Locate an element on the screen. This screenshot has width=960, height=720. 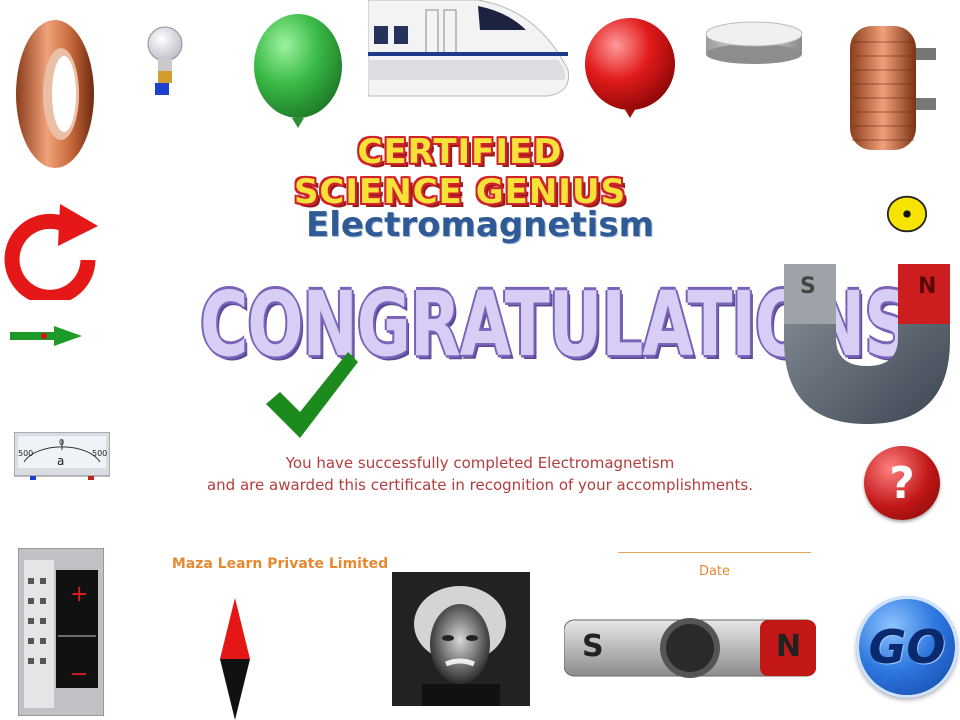
green-balloon-image is located at coordinates (298, 71).